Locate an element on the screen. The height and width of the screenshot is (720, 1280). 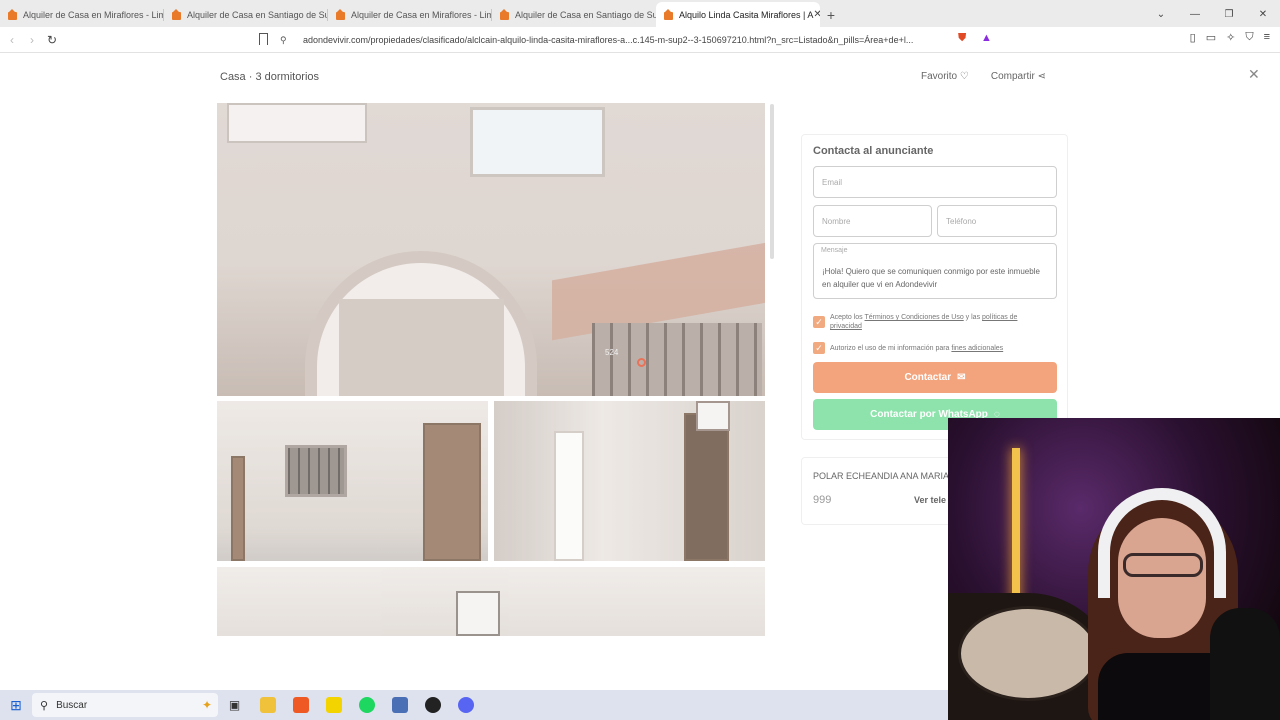
toolbar-icons: ▯ ▭ ✧ ⛉ ≡ is located at coordinates (1230, 37).